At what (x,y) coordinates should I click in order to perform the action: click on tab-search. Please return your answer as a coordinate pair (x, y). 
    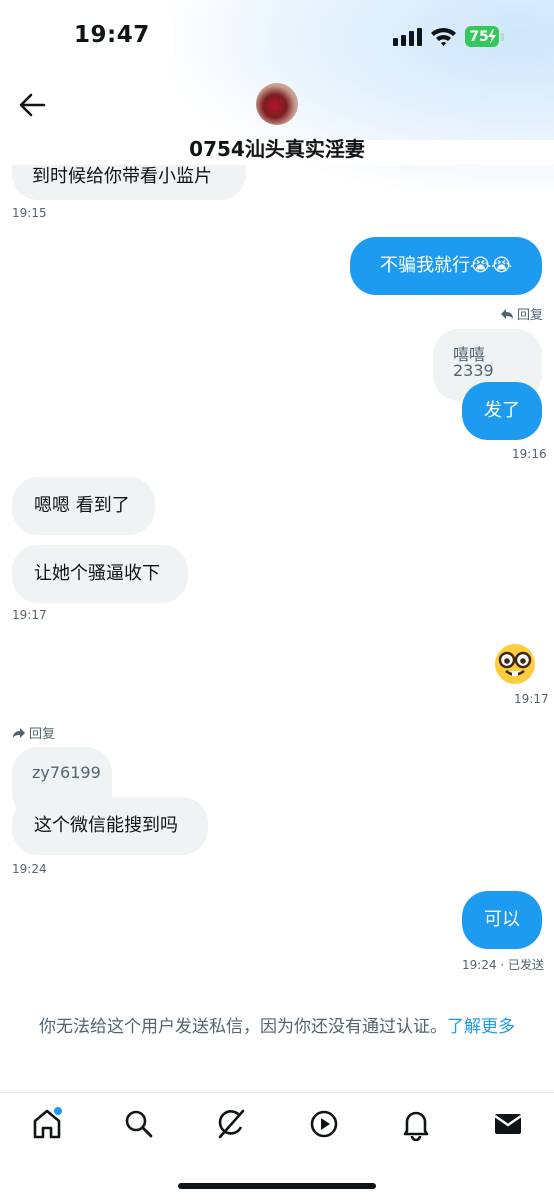
    Looking at the image, I should click on (139, 1124).